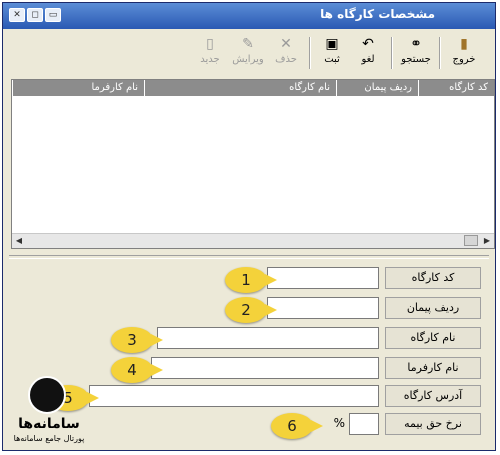  Describe the element at coordinates (286, 53) in the screenshot. I see `delete-button: ✕ حذف` at that location.